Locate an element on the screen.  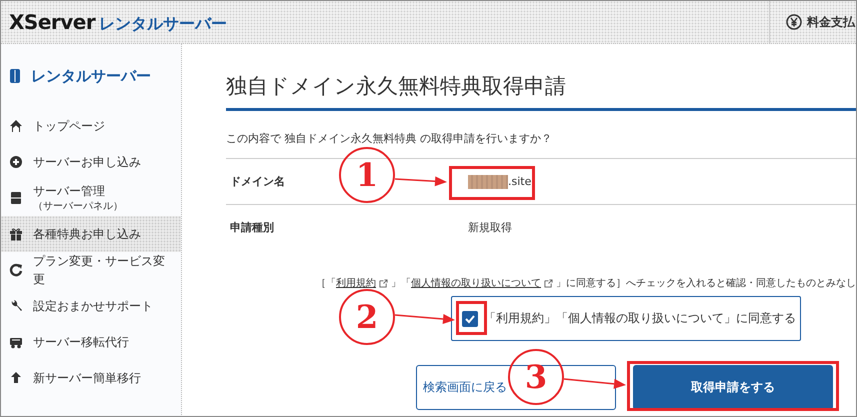
item-label: トップページ is located at coordinates (69, 126).